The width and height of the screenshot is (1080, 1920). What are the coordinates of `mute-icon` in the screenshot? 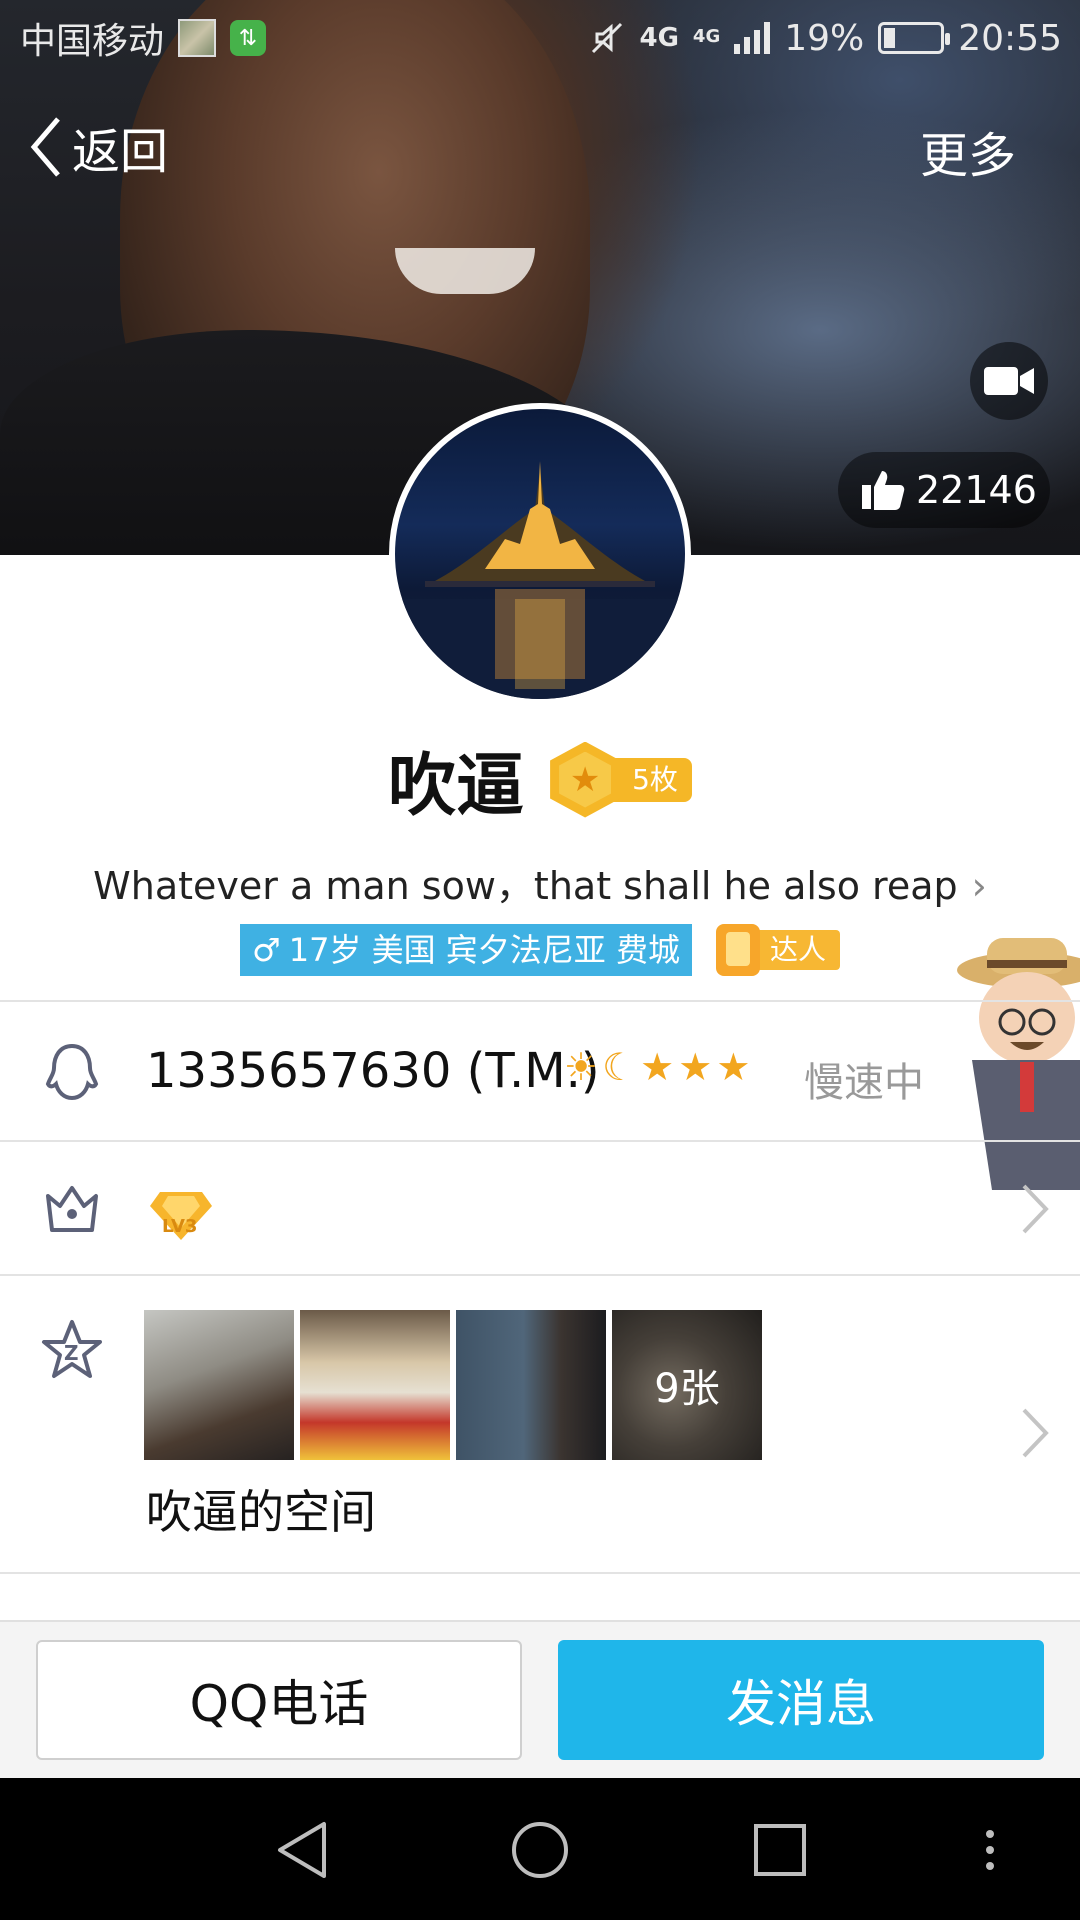 It's located at (607, 38).